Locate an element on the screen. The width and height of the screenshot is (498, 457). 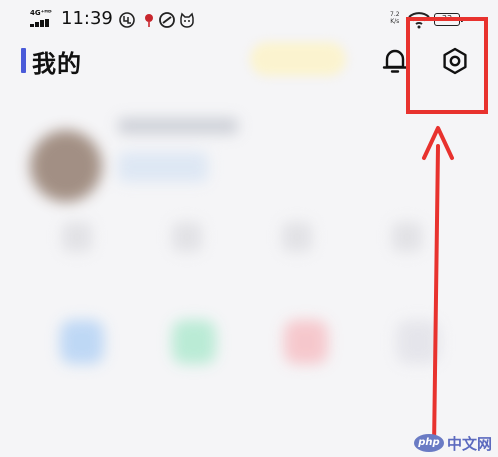
network-speed: 7.2 K/s is located at coordinates (395, 18).